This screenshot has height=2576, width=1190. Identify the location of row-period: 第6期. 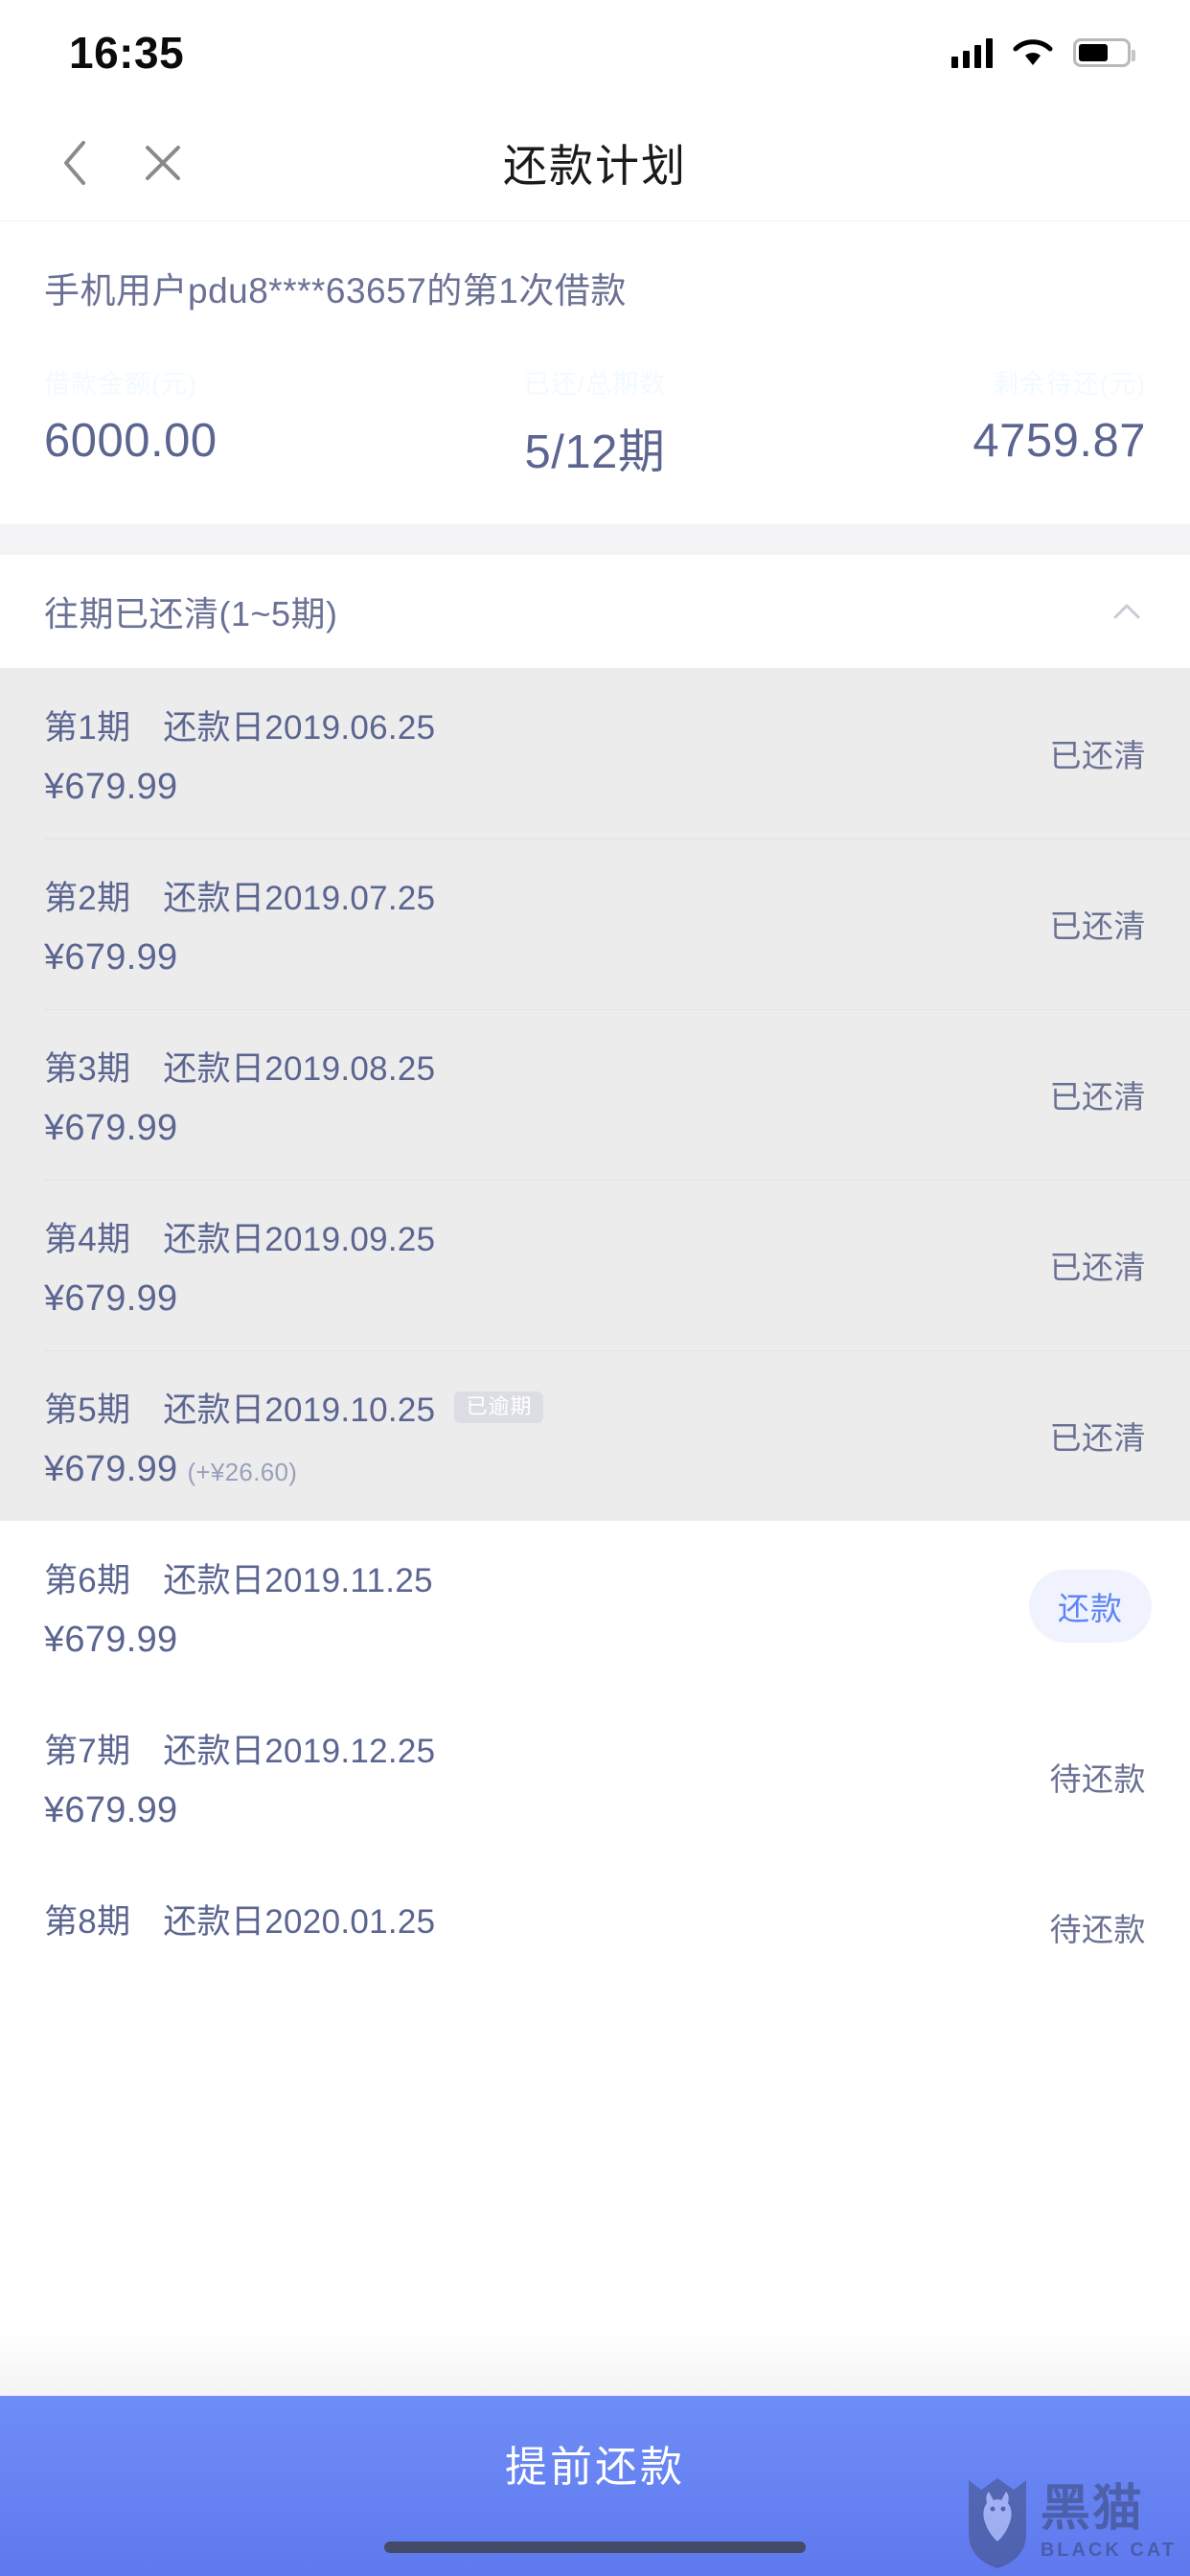
(88, 1580).